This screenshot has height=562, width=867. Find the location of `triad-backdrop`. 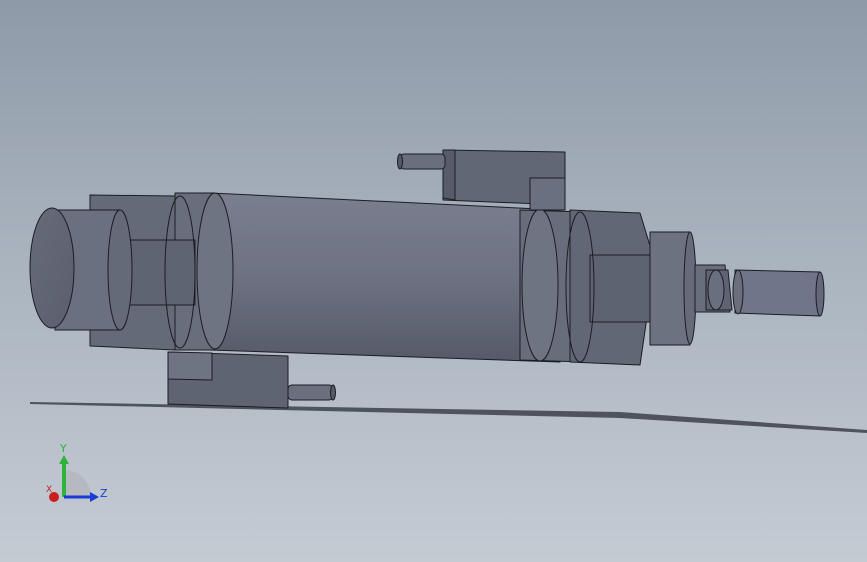

triad-backdrop is located at coordinates (77, 483).